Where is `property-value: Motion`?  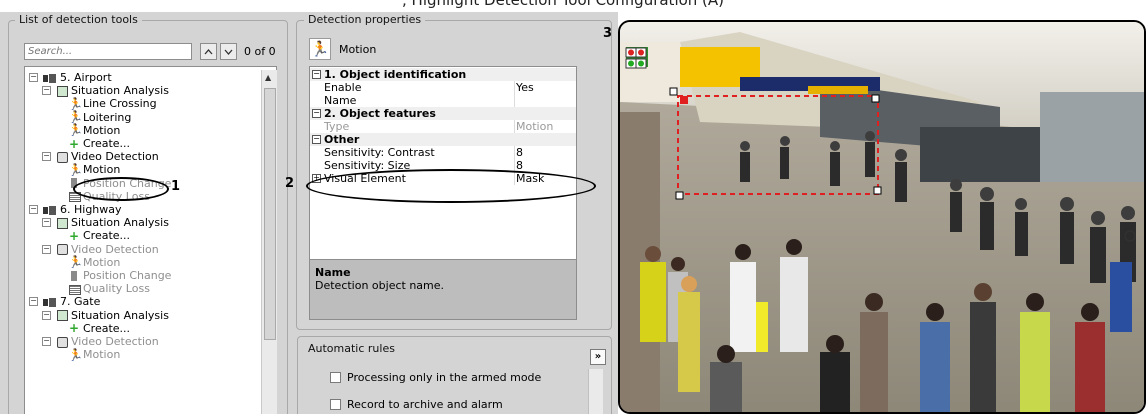
property-value: Motion is located at coordinates (534, 126).